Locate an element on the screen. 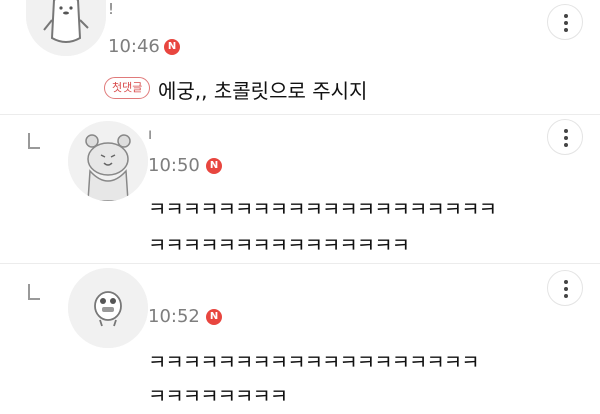 The image size is (600, 414). author-name: ı is located at coordinates (150, 134).